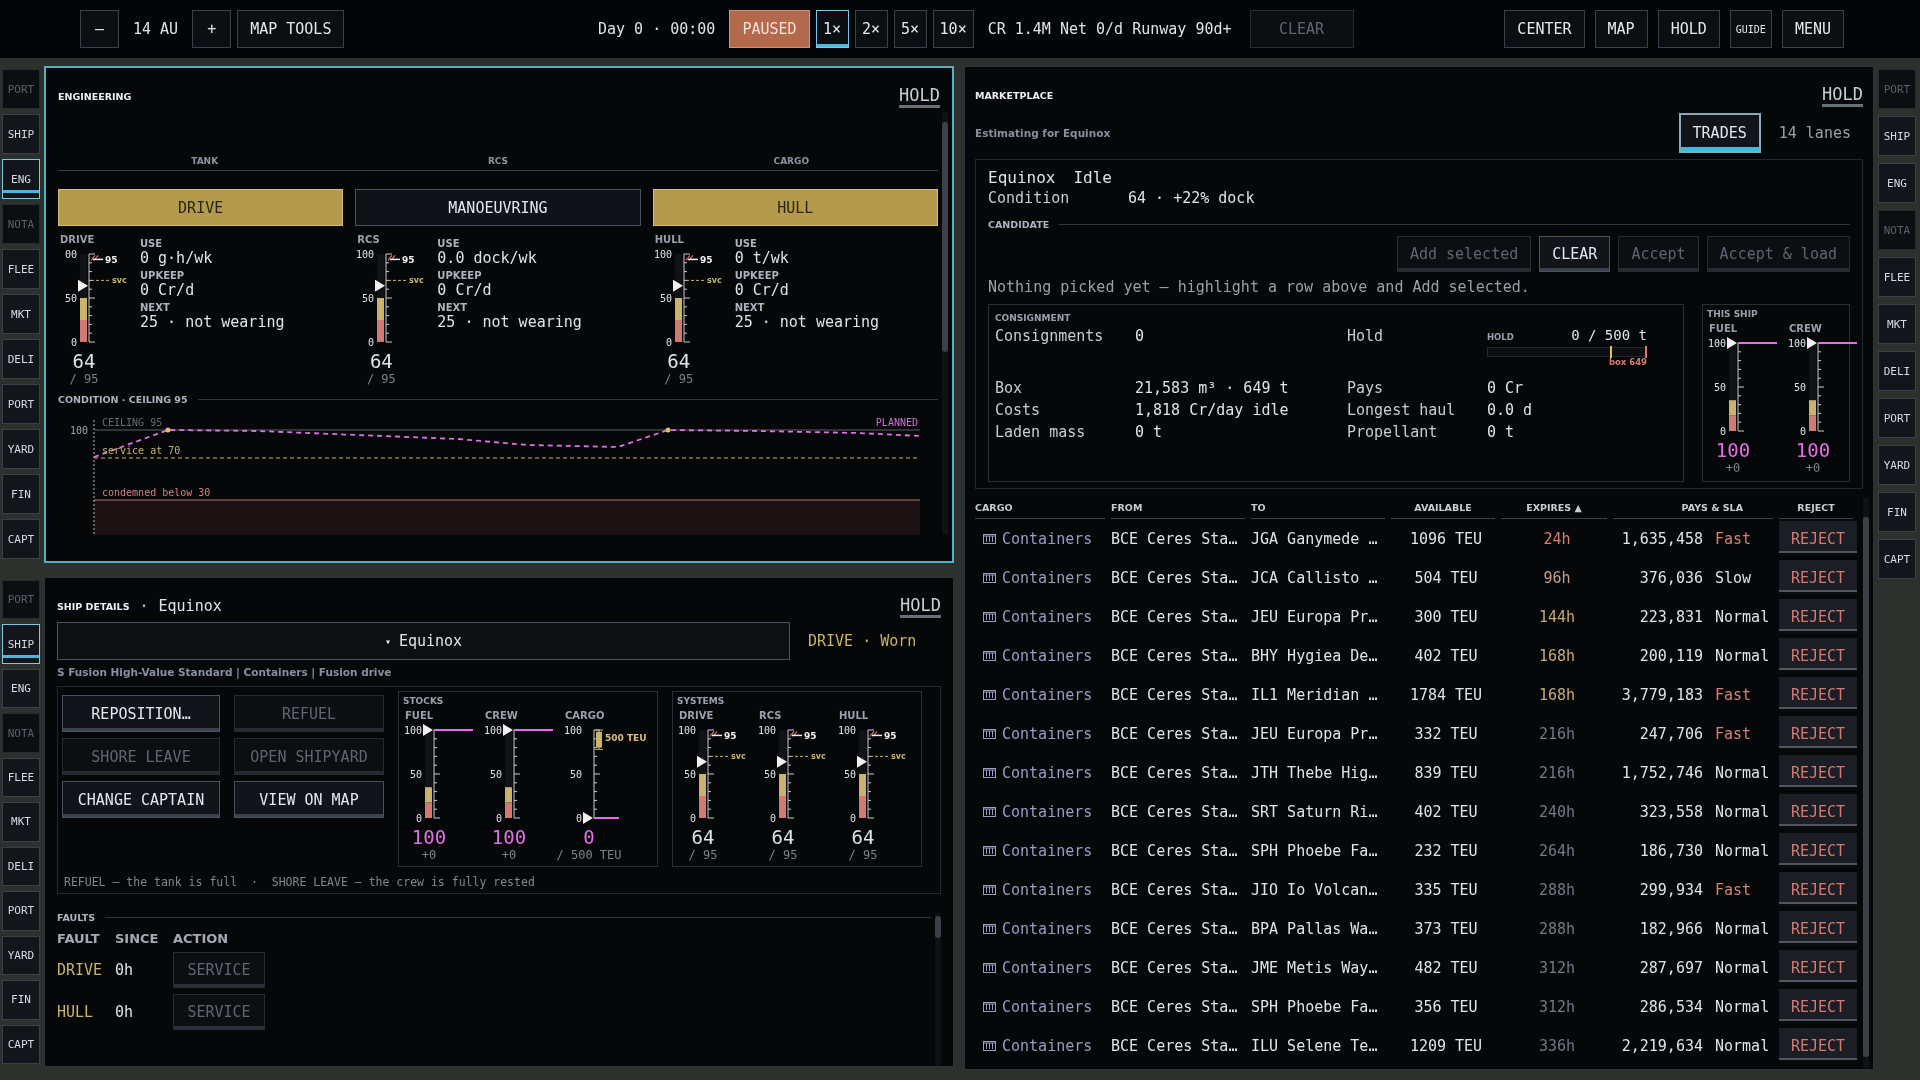 Image resolution: width=1920 pixels, height=1080 pixels. Describe the element at coordinates (832, 29) in the screenshot. I see `speed-tab: 1×` at that location.